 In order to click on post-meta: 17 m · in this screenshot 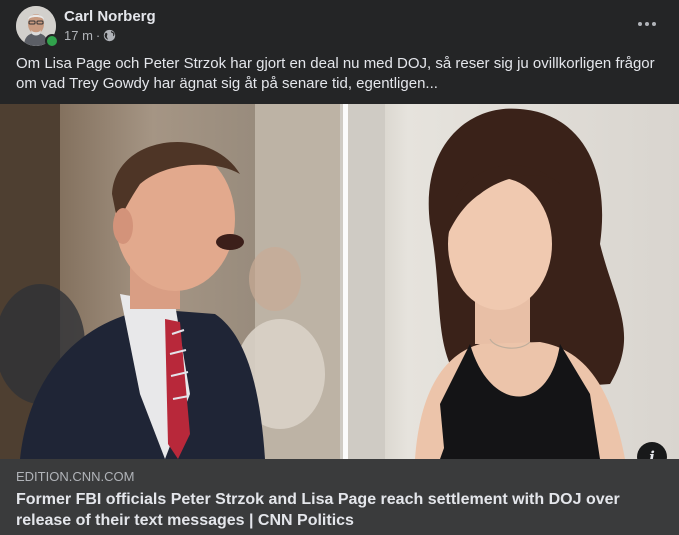, I will do `click(90, 35)`.